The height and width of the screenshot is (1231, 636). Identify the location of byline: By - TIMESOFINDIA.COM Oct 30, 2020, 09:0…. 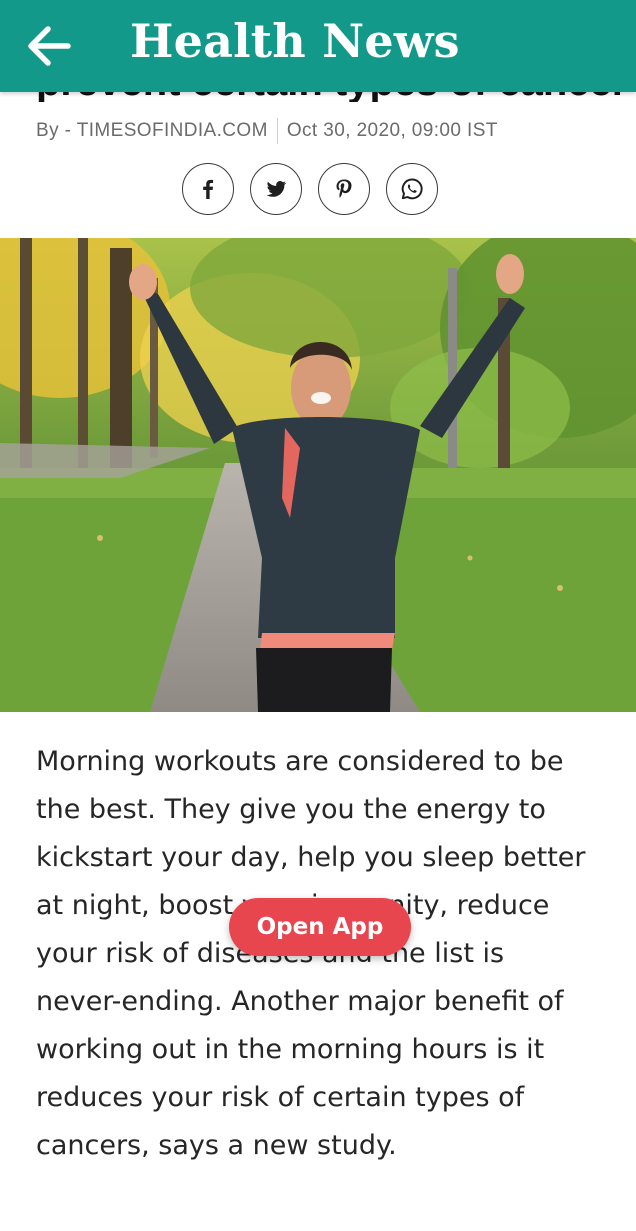
(267, 131).